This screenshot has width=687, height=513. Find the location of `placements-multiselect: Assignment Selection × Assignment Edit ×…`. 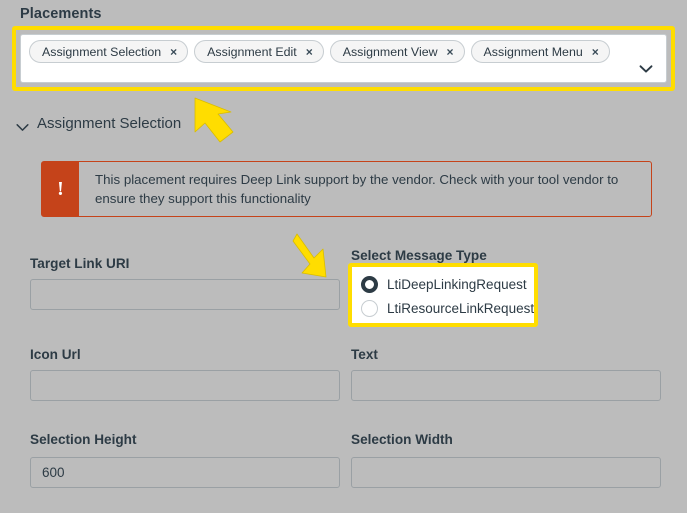

placements-multiselect: Assignment Selection × Assignment Edit ×… is located at coordinates (343, 58).